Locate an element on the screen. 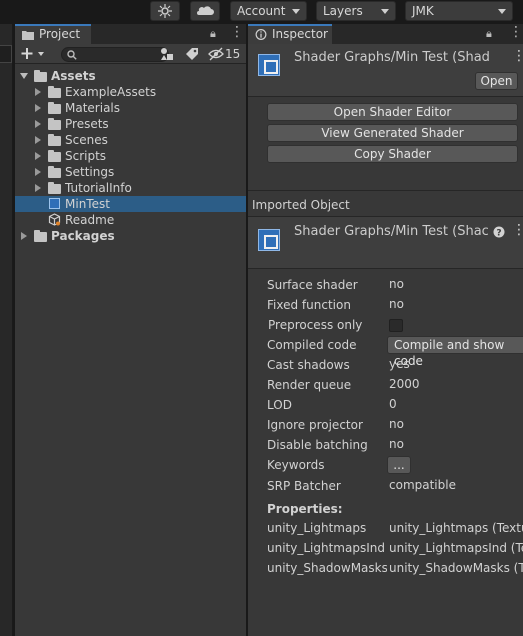 The height and width of the screenshot is (636, 523). preprocess-only-checkbox is located at coordinates (396, 325).